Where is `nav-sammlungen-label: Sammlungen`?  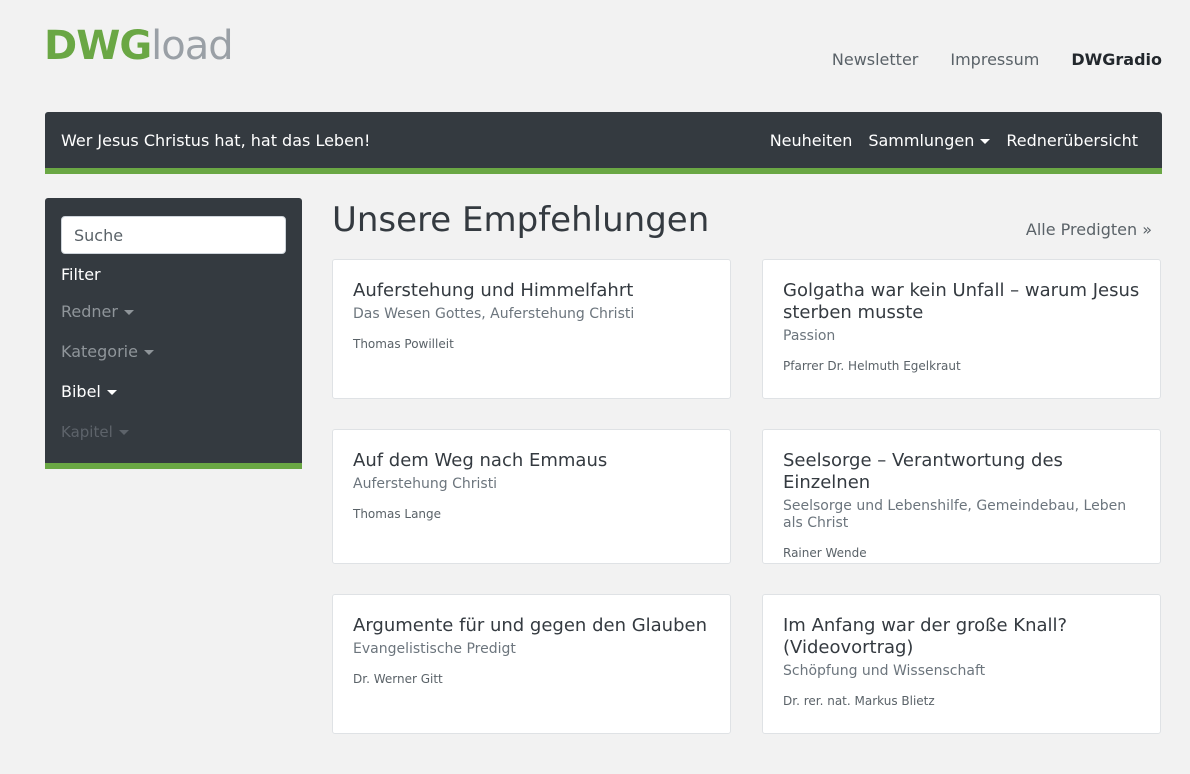
nav-sammlungen-label: Sammlungen is located at coordinates (921, 140).